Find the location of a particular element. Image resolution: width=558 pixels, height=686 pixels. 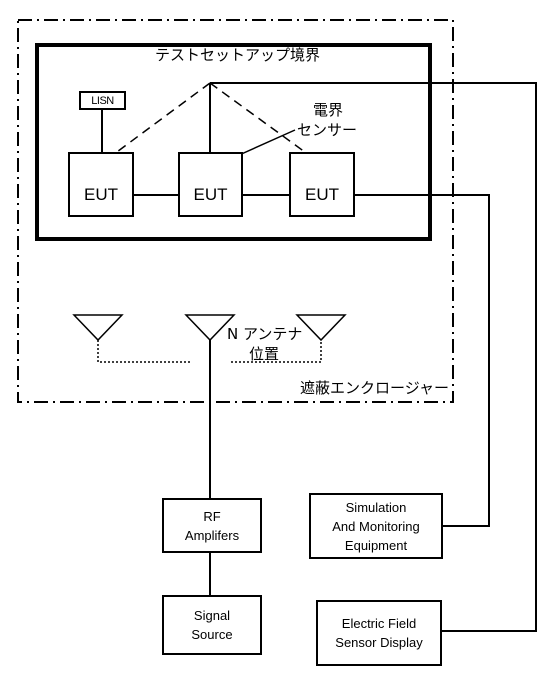

signal-source-label-line1: Signal is located at coordinates (212, 615).